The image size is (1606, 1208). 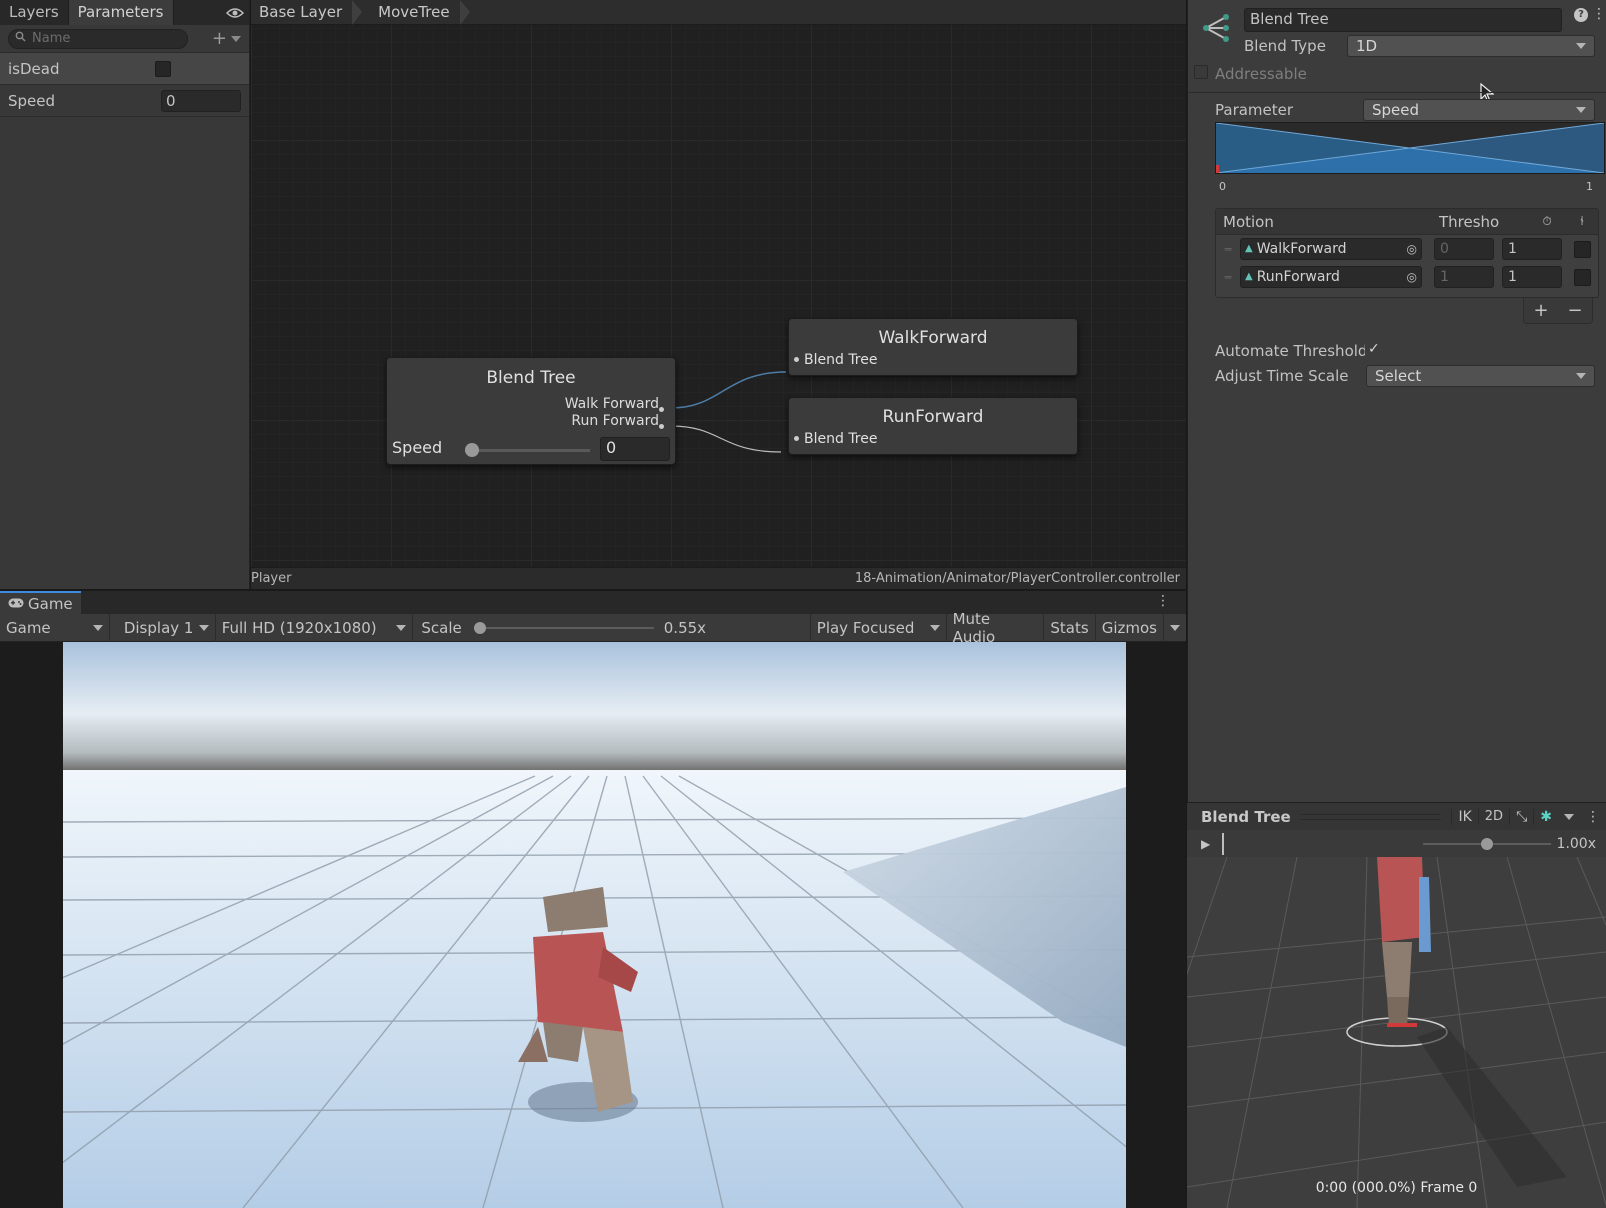 What do you see at coordinates (1464, 277) in the screenshot?
I see `threshold-field: 1` at bounding box center [1464, 277].